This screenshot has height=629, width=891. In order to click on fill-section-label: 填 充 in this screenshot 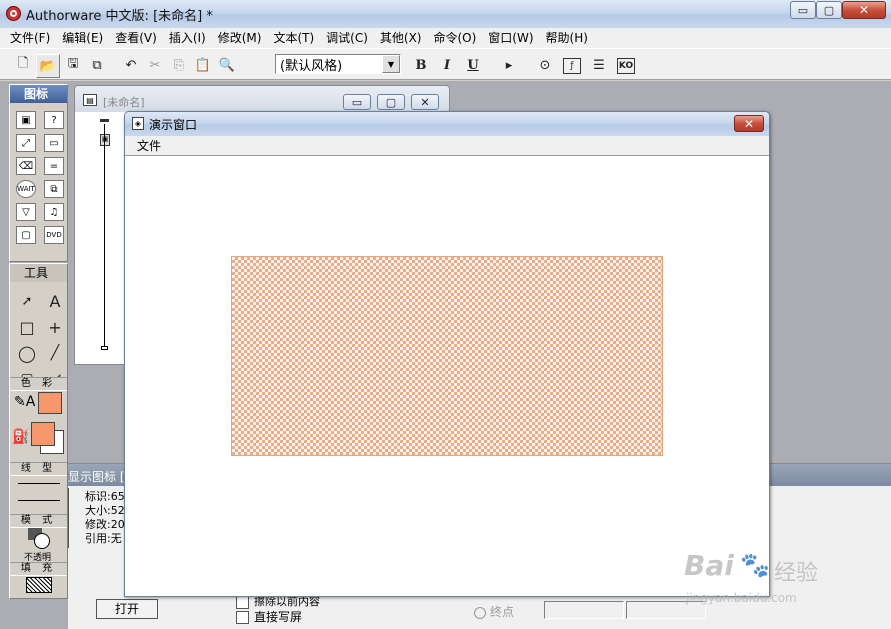, I will do `click(38, 569)`.